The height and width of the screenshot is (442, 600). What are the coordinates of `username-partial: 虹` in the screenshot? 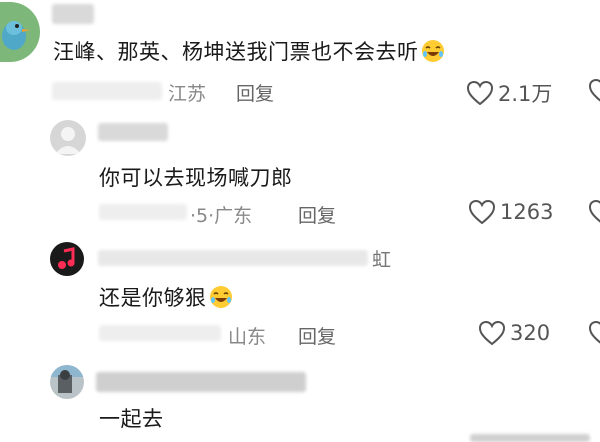 It's located at (382, 260).